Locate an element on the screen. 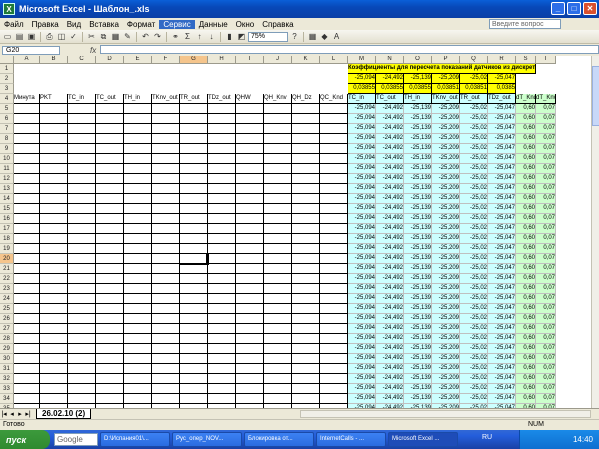 This screenshot has width=599, height=449. redo-icon: ↷ is located at coordinates (157, 36).